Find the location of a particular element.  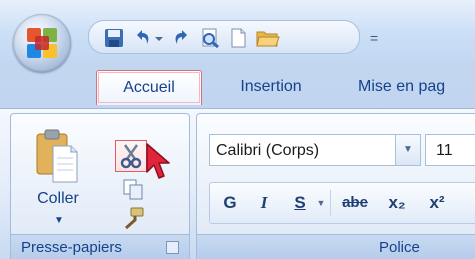

open-folder-icon is located at coordinates (268, 38).